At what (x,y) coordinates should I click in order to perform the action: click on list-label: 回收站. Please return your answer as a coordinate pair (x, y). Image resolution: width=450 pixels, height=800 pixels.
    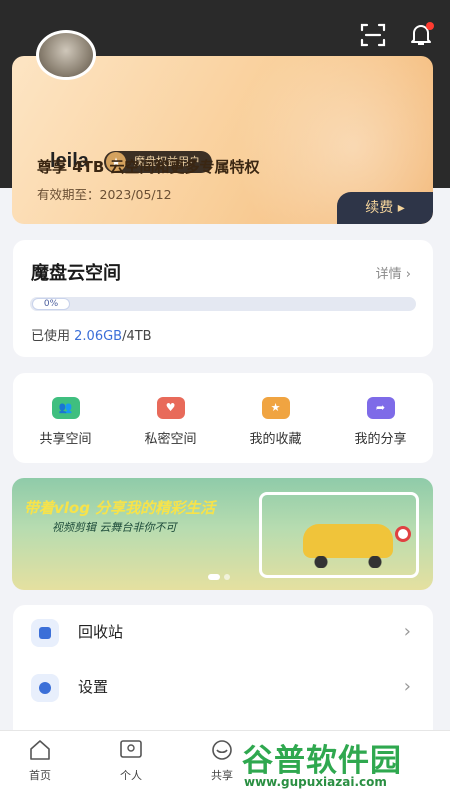
    Looking at the image, I should click on (101, 632).